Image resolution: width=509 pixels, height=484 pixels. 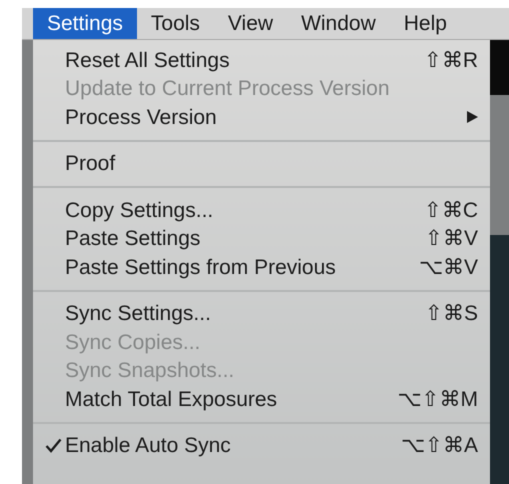 What do you see at coordinates (261, 238) in the screenshot?
I see `menu-item: Paste Settings ⇧⌘V` at bounding box center [261, 238].